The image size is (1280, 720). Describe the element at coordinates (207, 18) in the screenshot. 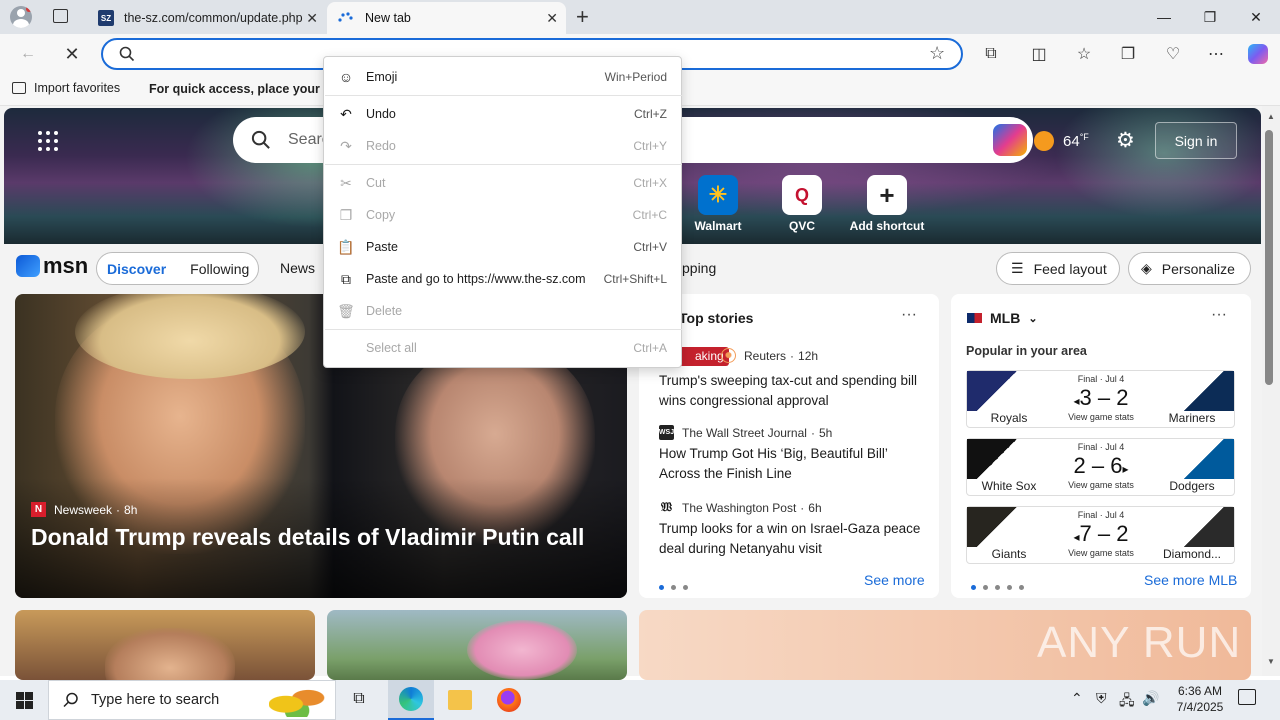

I see `tab-the-sz: SZ the-sz.com/common/update.php ✕` at that location.